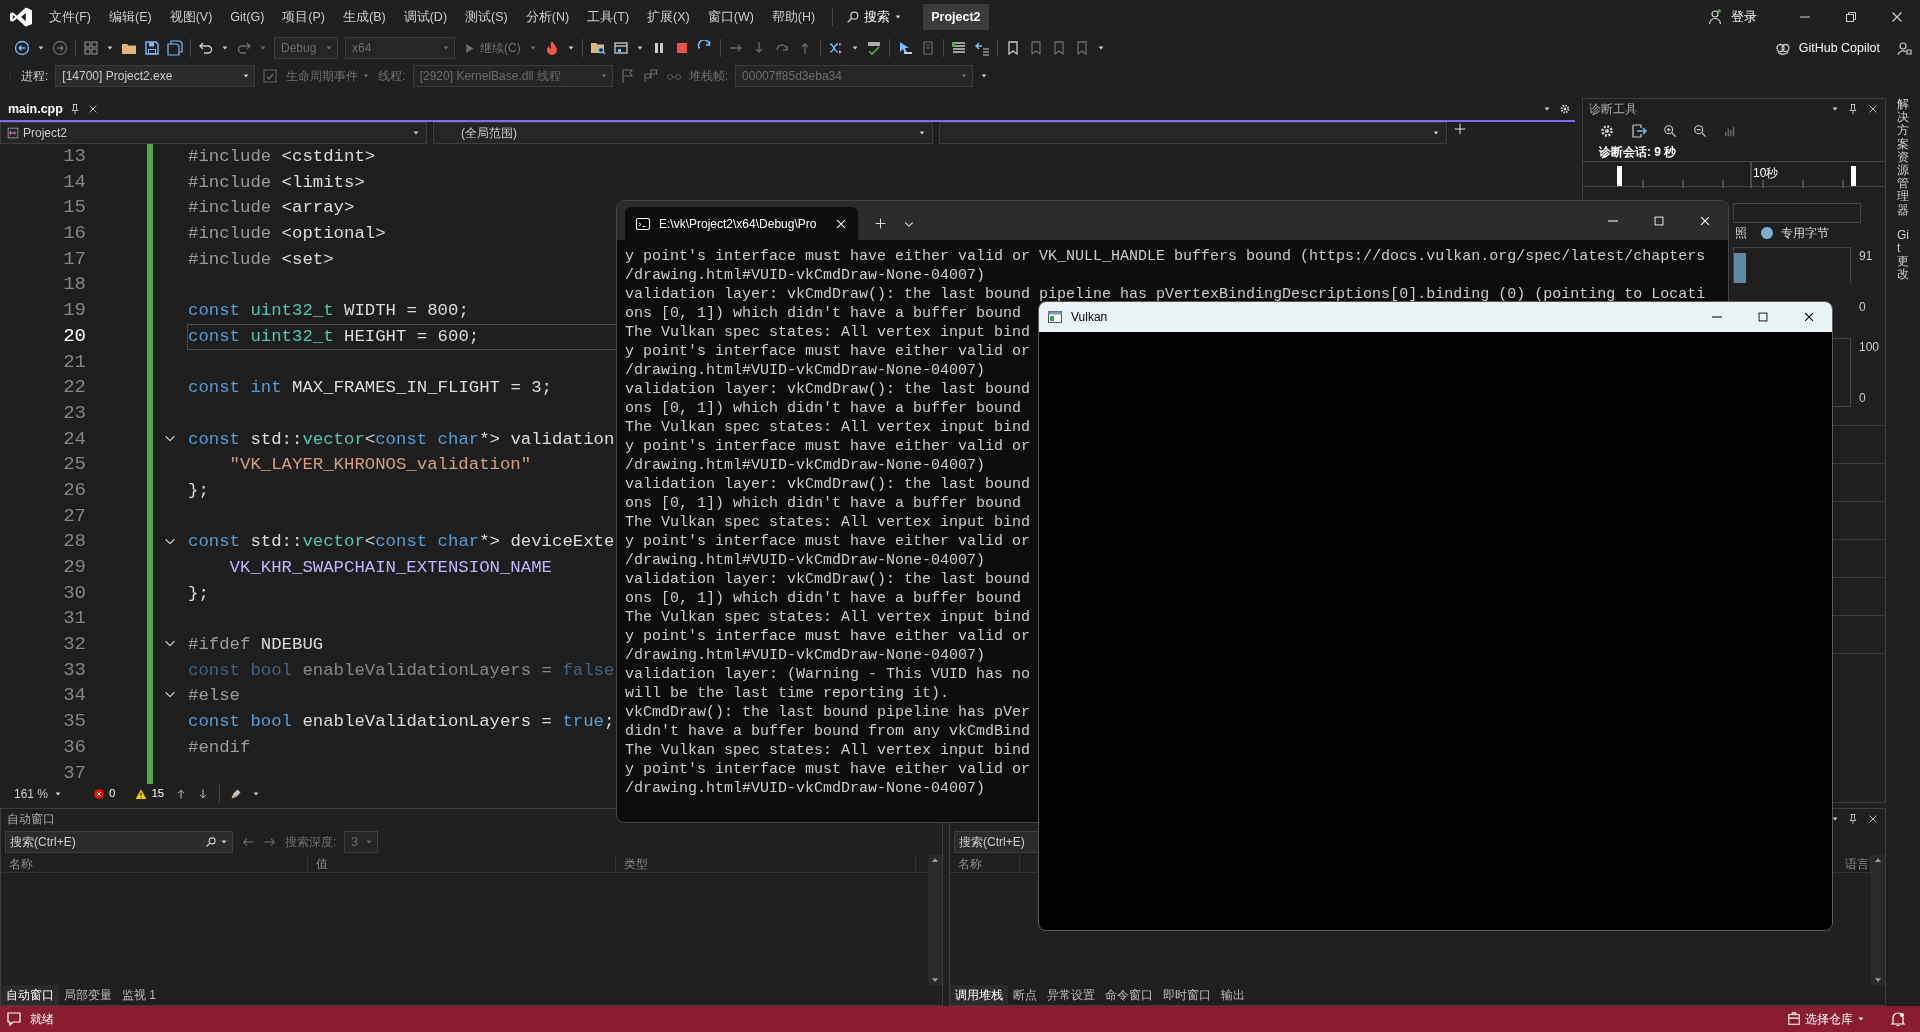  What do you see at coordinates (152, 48) in the screenshot?
I see `save-icon` at bounding box center [152, 48].